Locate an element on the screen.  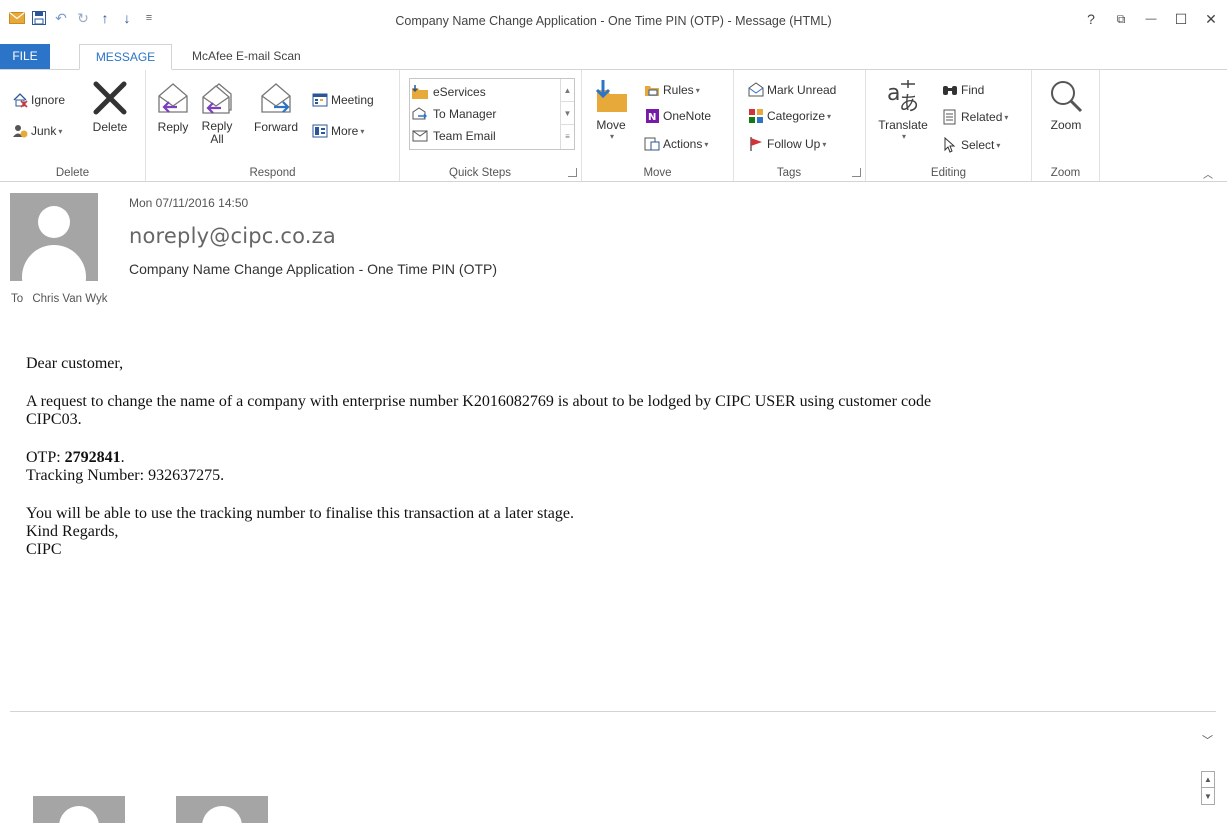
actions-button: Actions ▾ is located at coordinates (676, 144).